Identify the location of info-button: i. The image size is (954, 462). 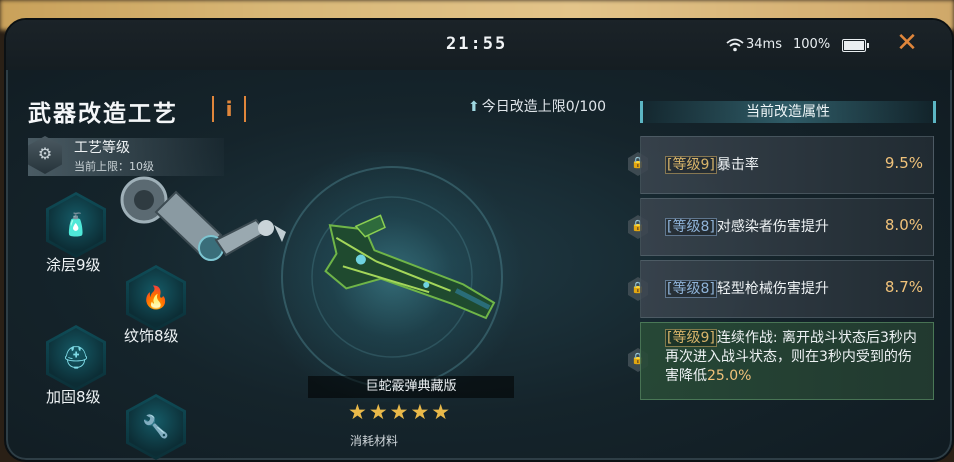
(229, 109).